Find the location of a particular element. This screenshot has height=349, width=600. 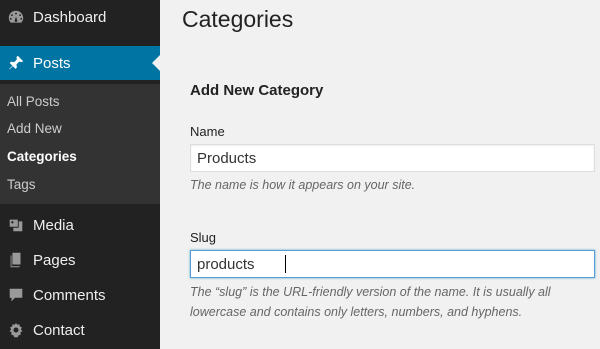

dashboard-icon is located at coordinates (16, 17).